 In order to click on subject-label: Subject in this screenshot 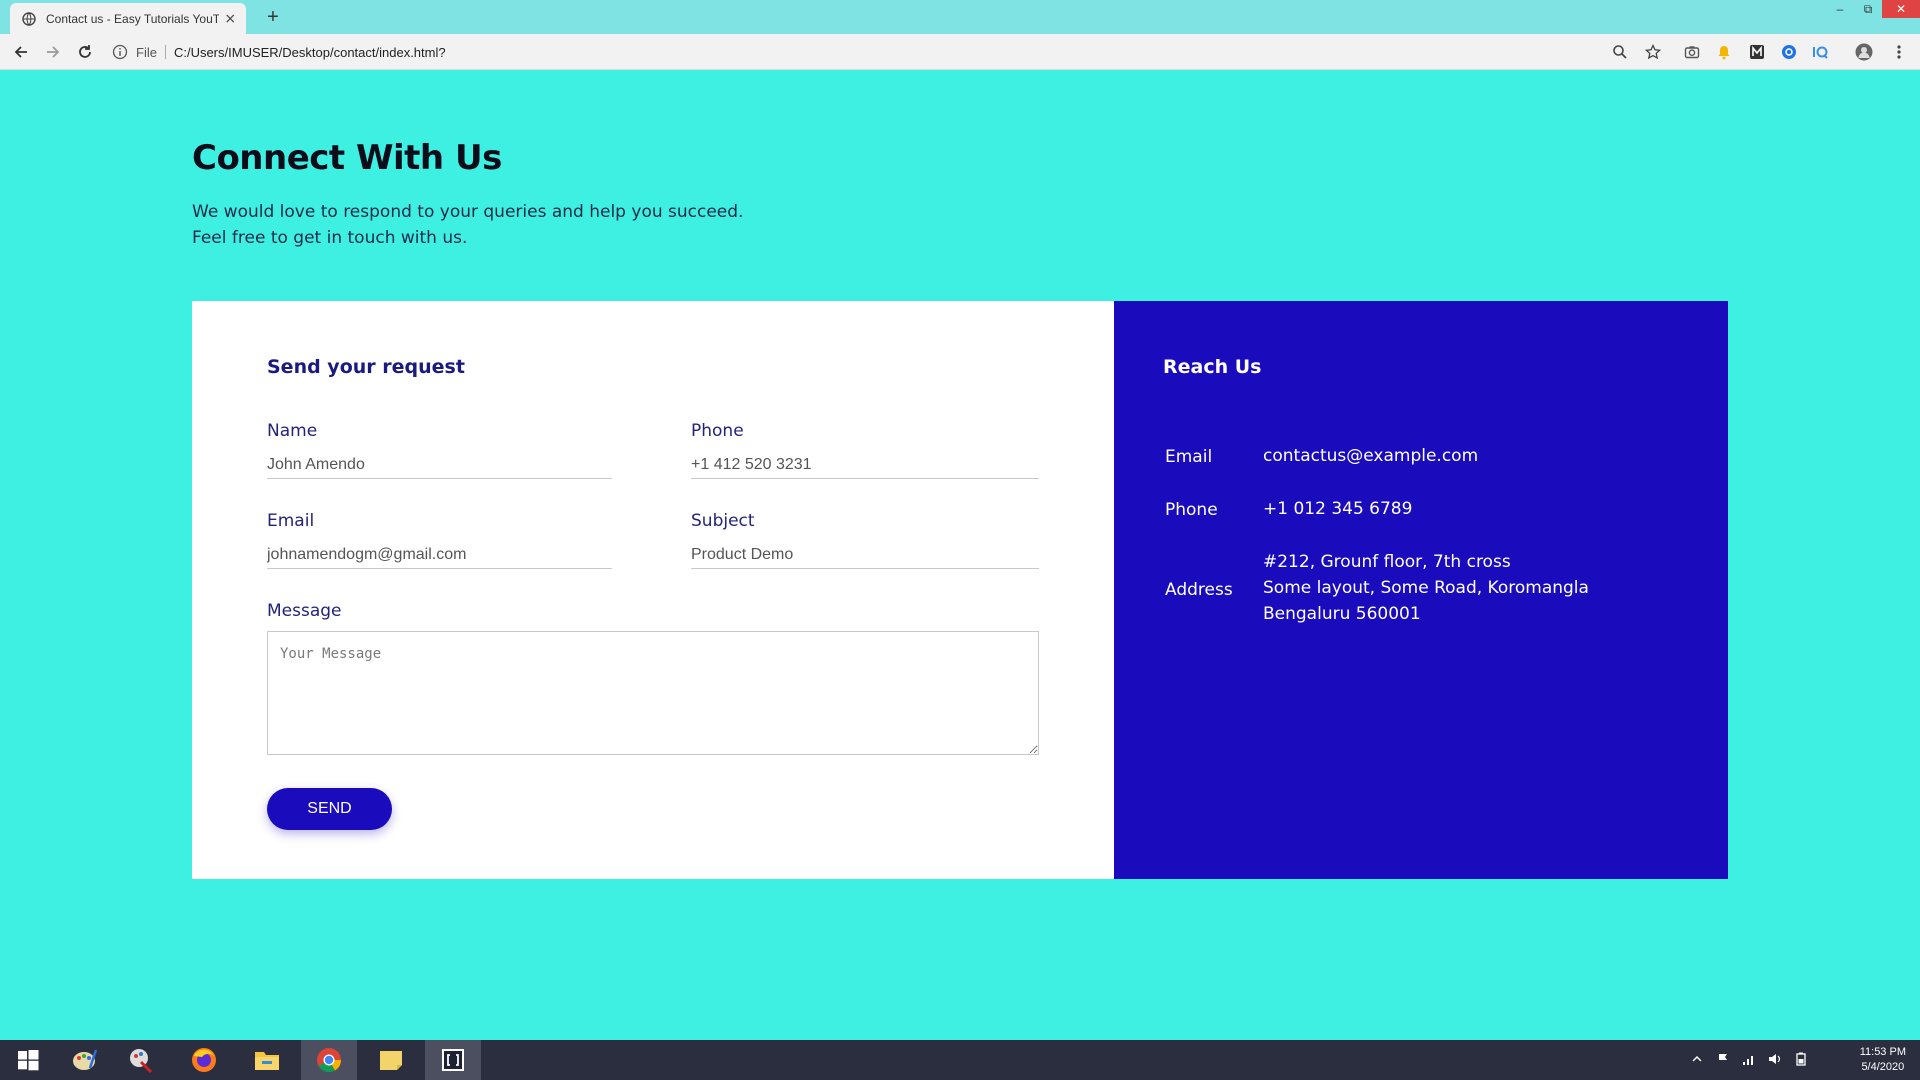, I will do `click(723, 521)`.